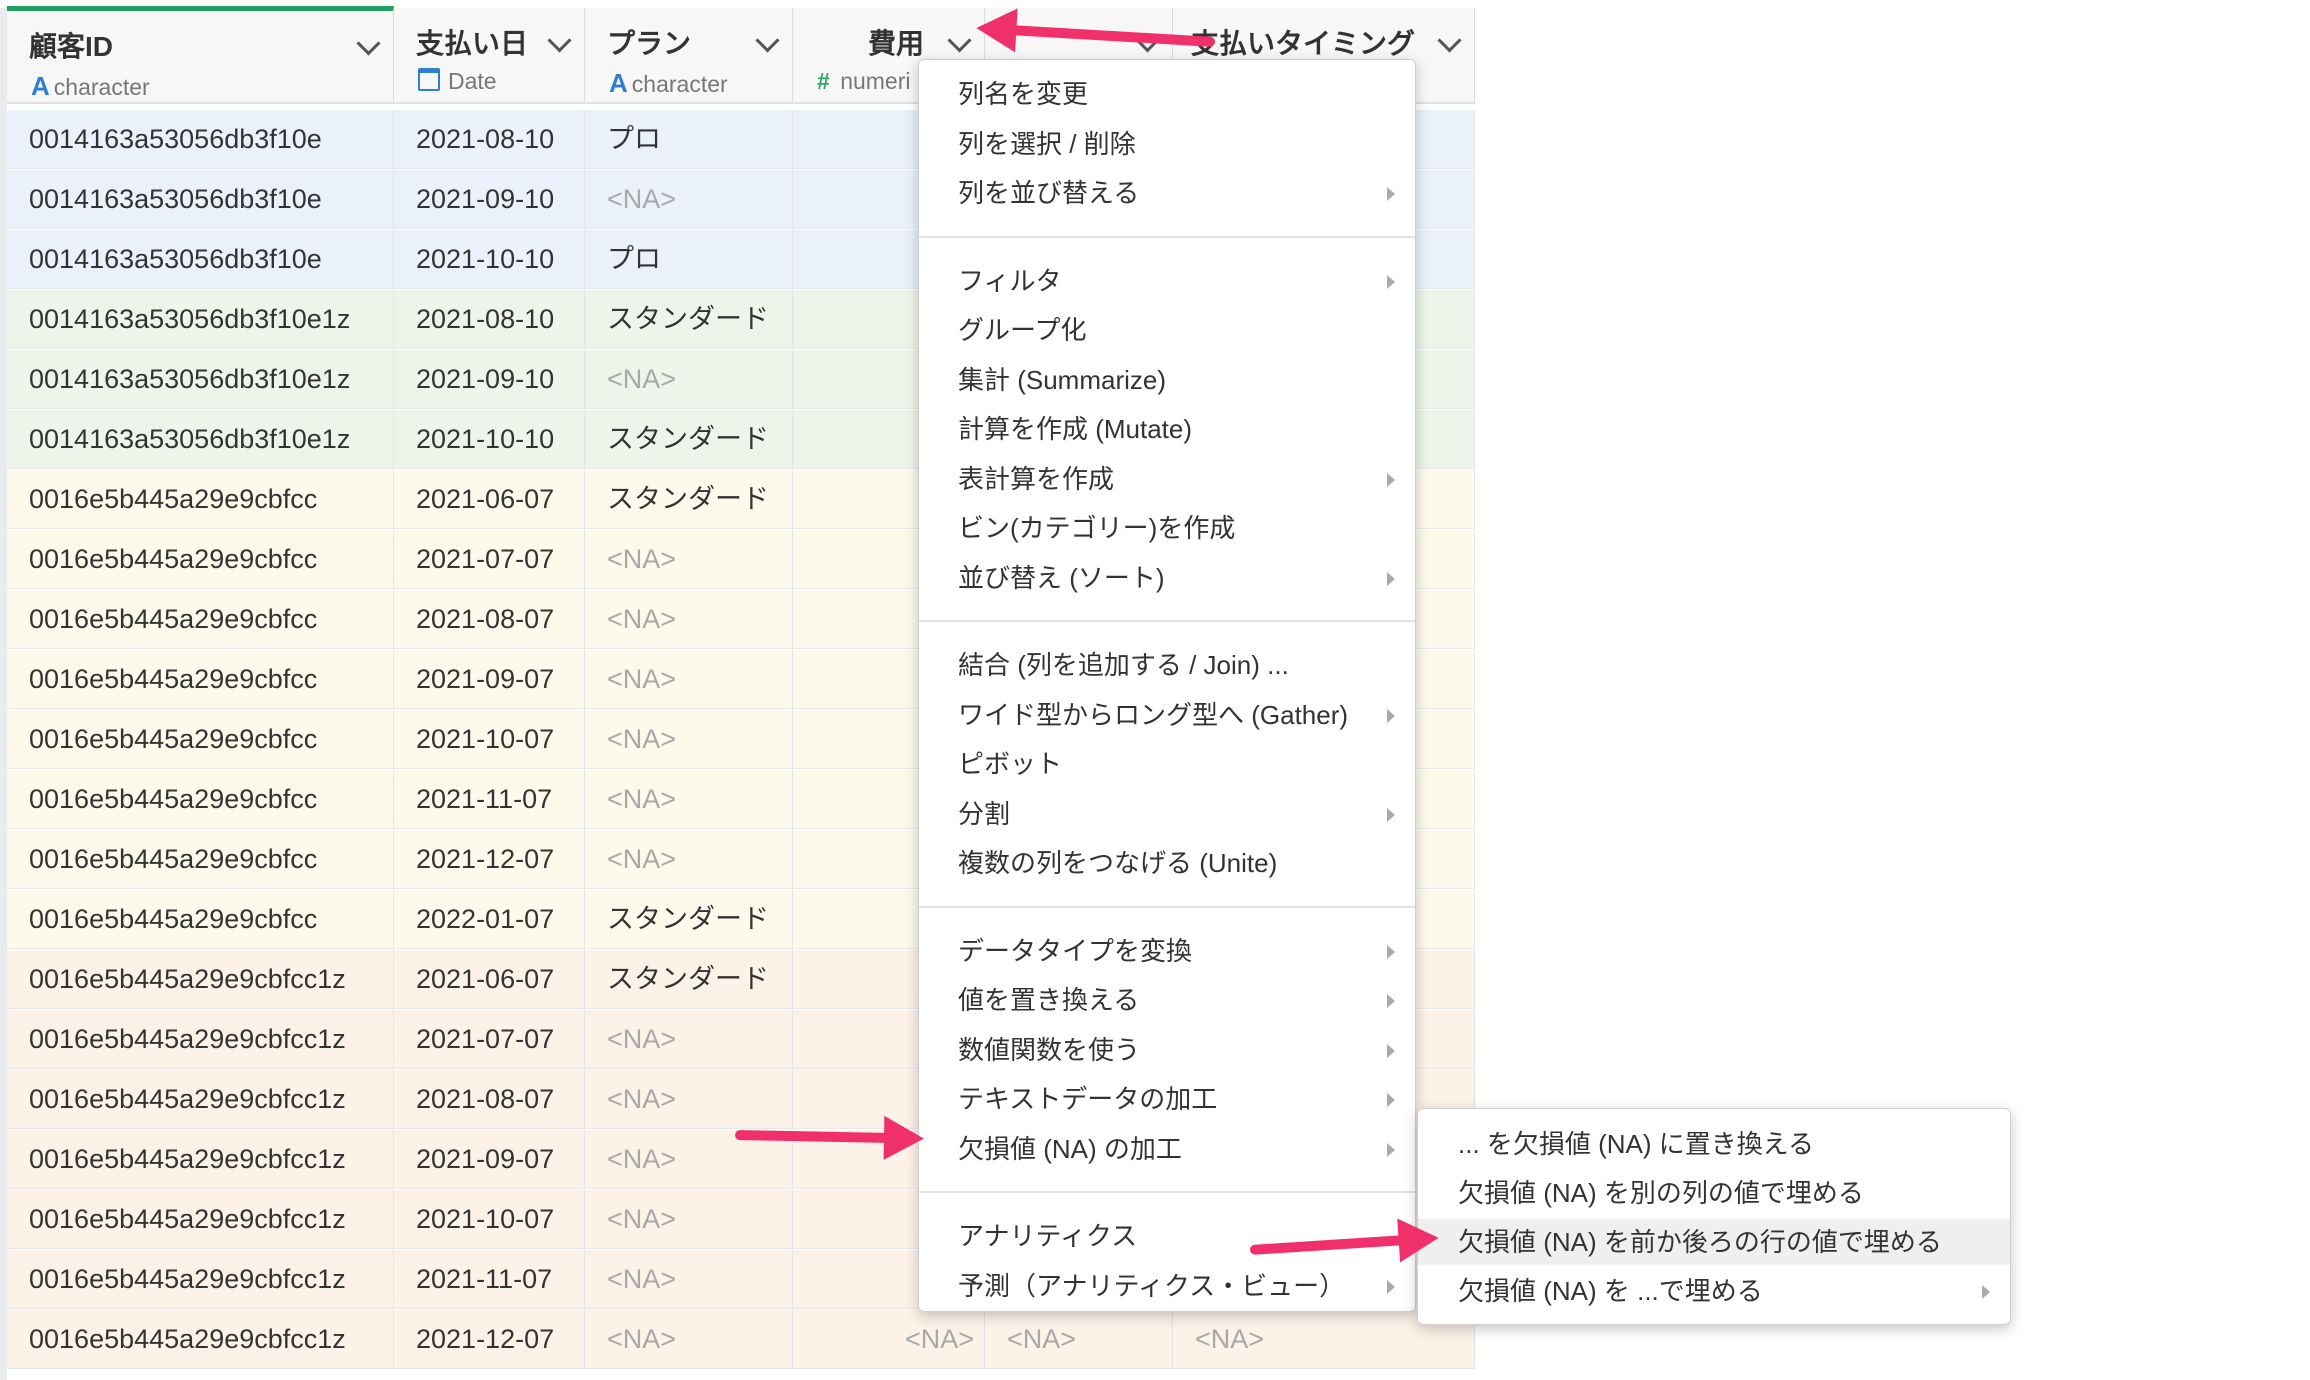 The width and height of the screenshot is (2310, 1380). I want to click on menu-item: 複数の列をつなげる (Unite), so click(1167, 863).